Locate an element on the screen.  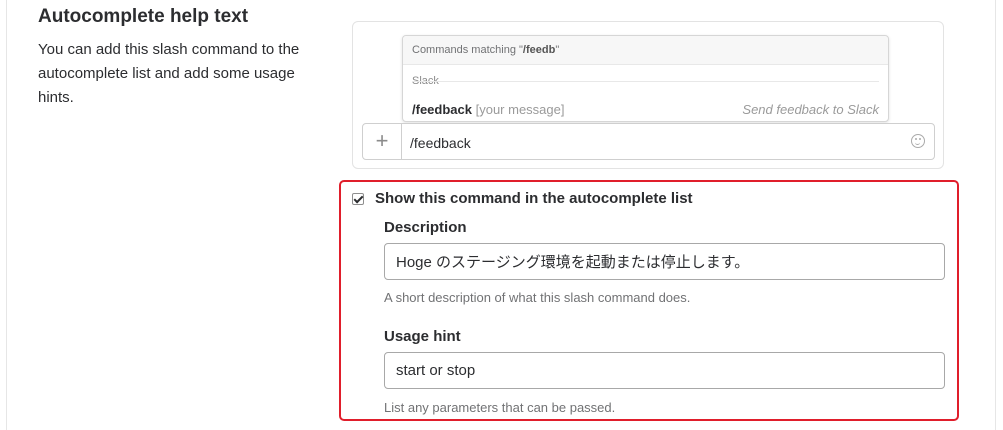
matching-query: /feedb is located at coordinates (539, 50).